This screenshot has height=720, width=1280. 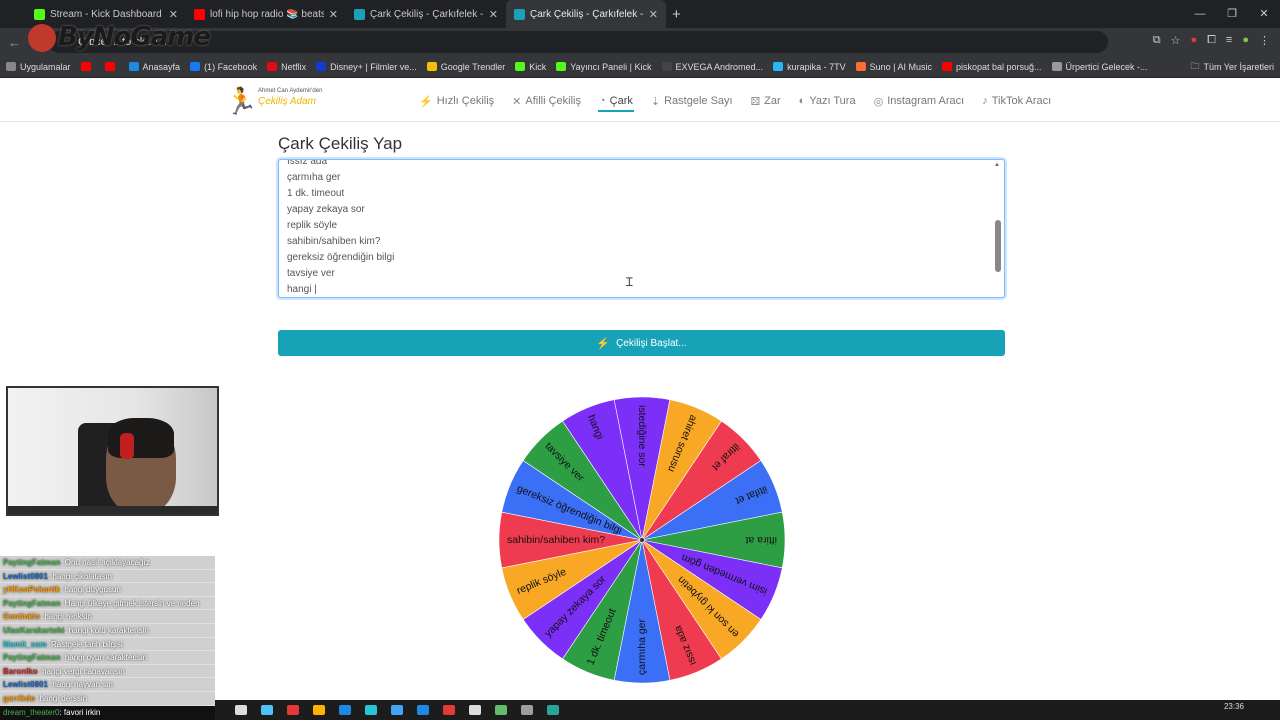 What do you see at coordinates (676, 14) in the screenshot?
I see `new-tab-icon: +` at bounding box center [676, 14].